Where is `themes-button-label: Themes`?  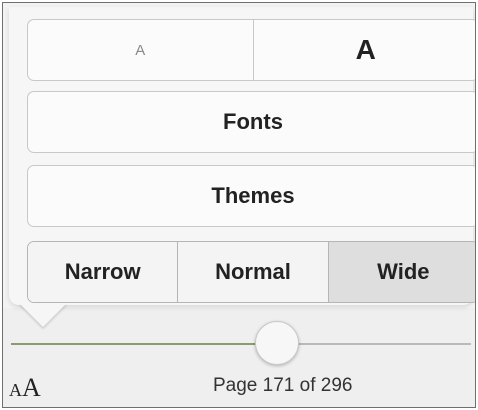 themes-button-label: Themes is located at coordinates (253, 195).